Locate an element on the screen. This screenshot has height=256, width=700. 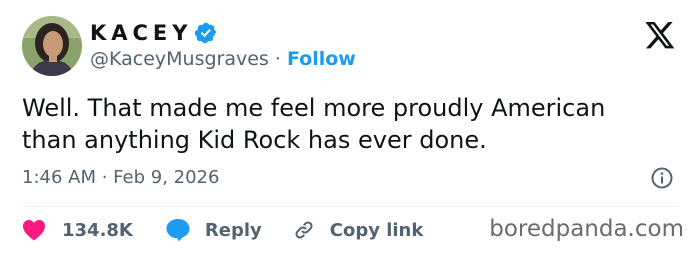
author-handle: @KaceyMusgraves is located at coordinates (179, 59).